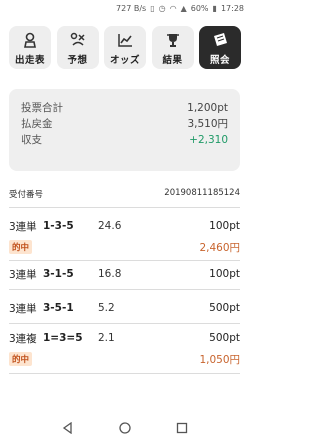 The height and width of the screenshot is (444, 320). I want to click on top-nav: 出走表 予想 オッズ 結果 照会, so click(125, 48).